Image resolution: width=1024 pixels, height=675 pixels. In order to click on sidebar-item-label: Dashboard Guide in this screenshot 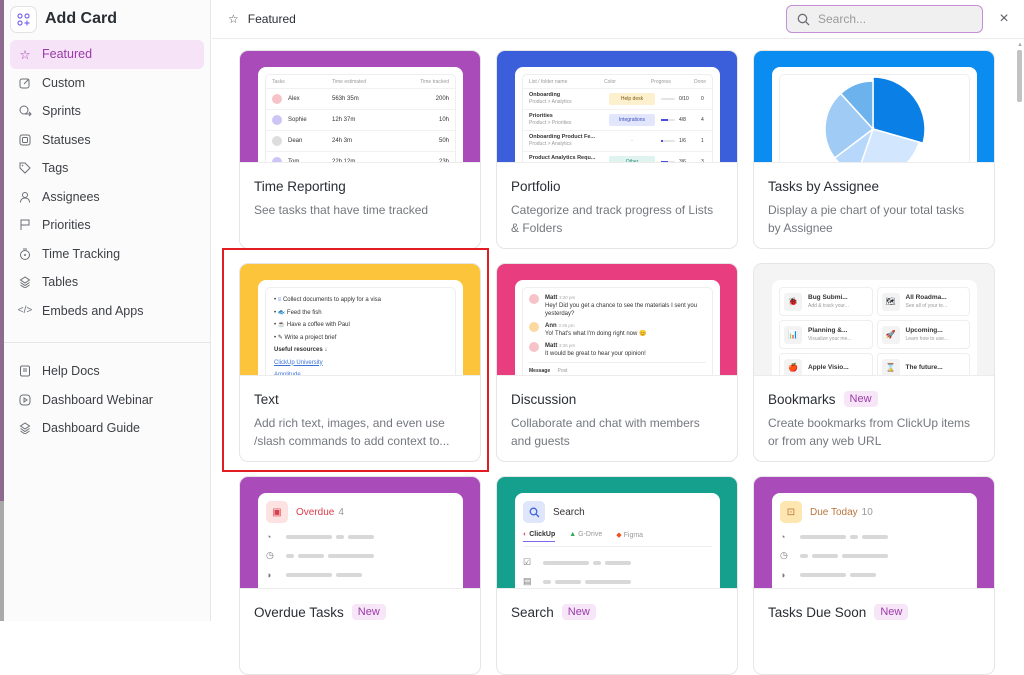, I will do `click(91, 428)`.